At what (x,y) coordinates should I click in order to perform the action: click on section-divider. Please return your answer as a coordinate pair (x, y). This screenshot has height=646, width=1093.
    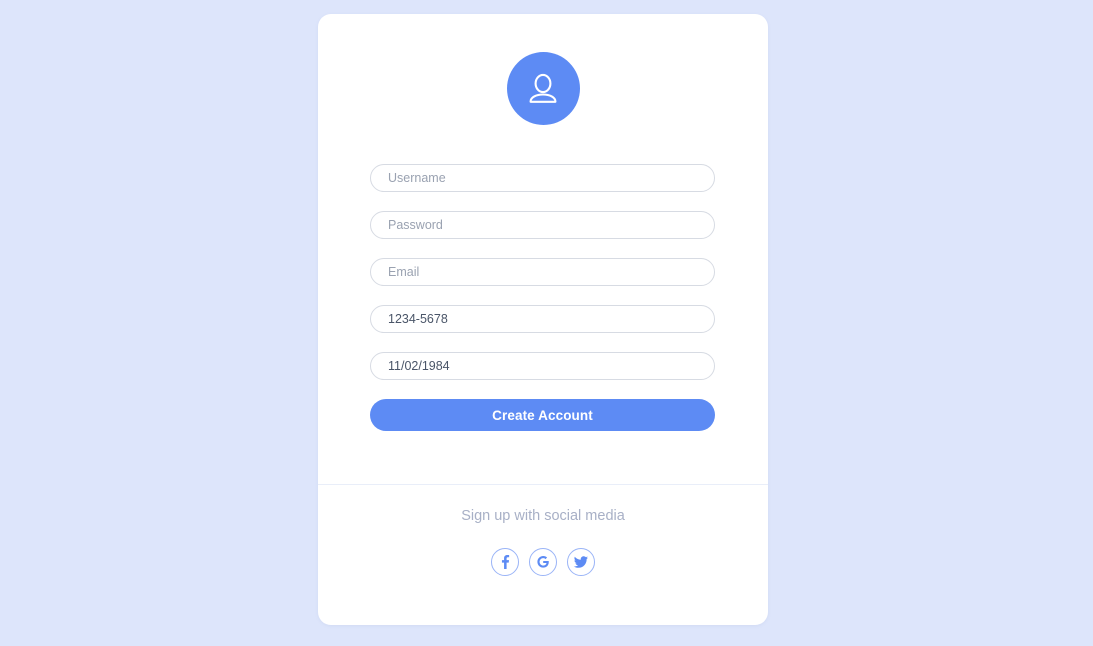
    Looking at the image, I should click on (543, 484).